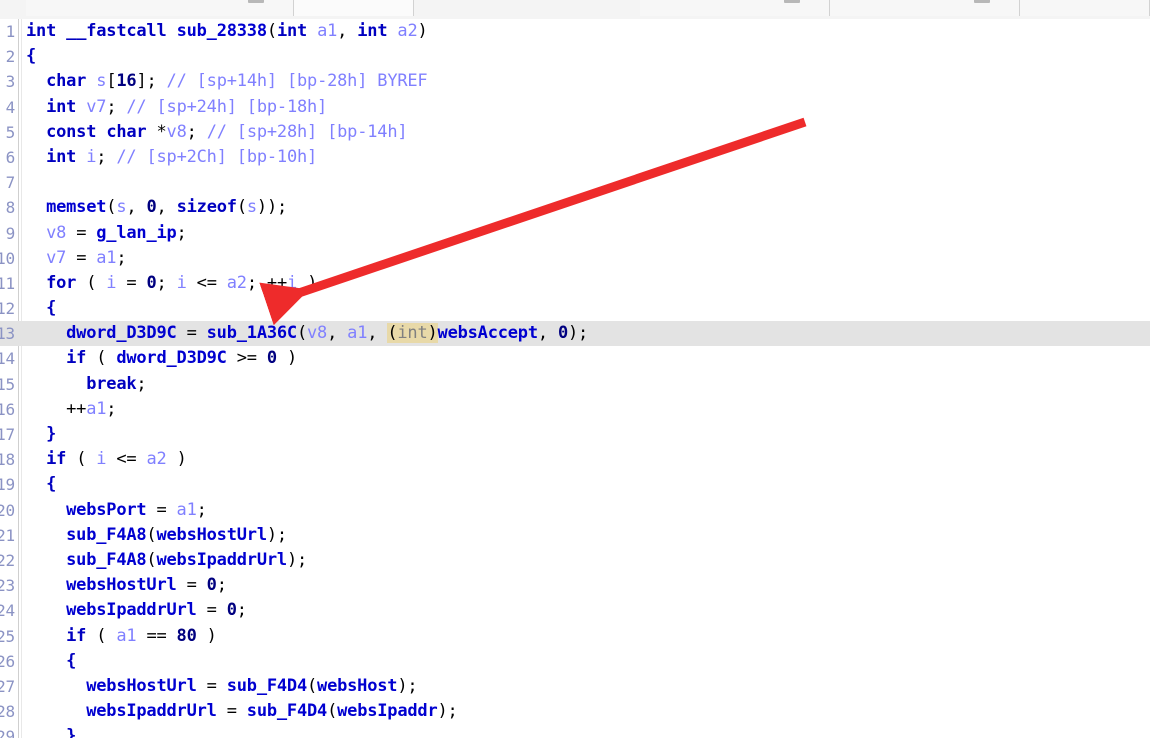  I want to click on code-line: 18 if ( i <= a2 ), so click(575, 459).